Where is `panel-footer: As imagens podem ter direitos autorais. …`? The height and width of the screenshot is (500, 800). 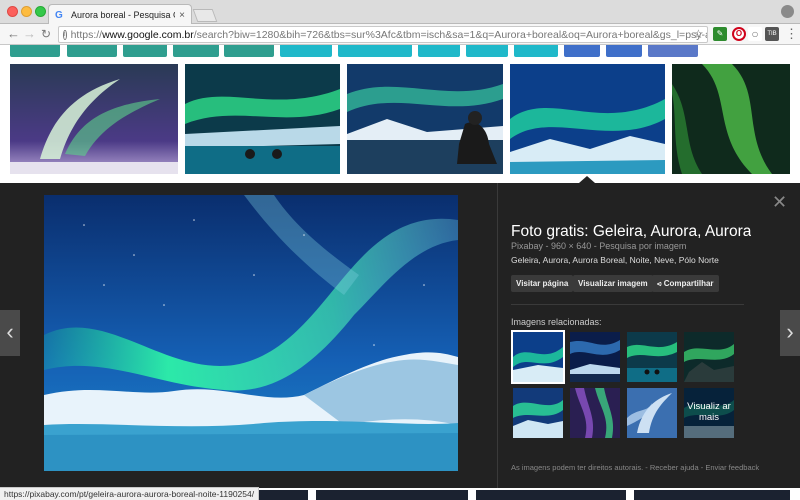 panel-footer: As imagens podem ter direitos autorais. … is located at coordinates (635, 467).